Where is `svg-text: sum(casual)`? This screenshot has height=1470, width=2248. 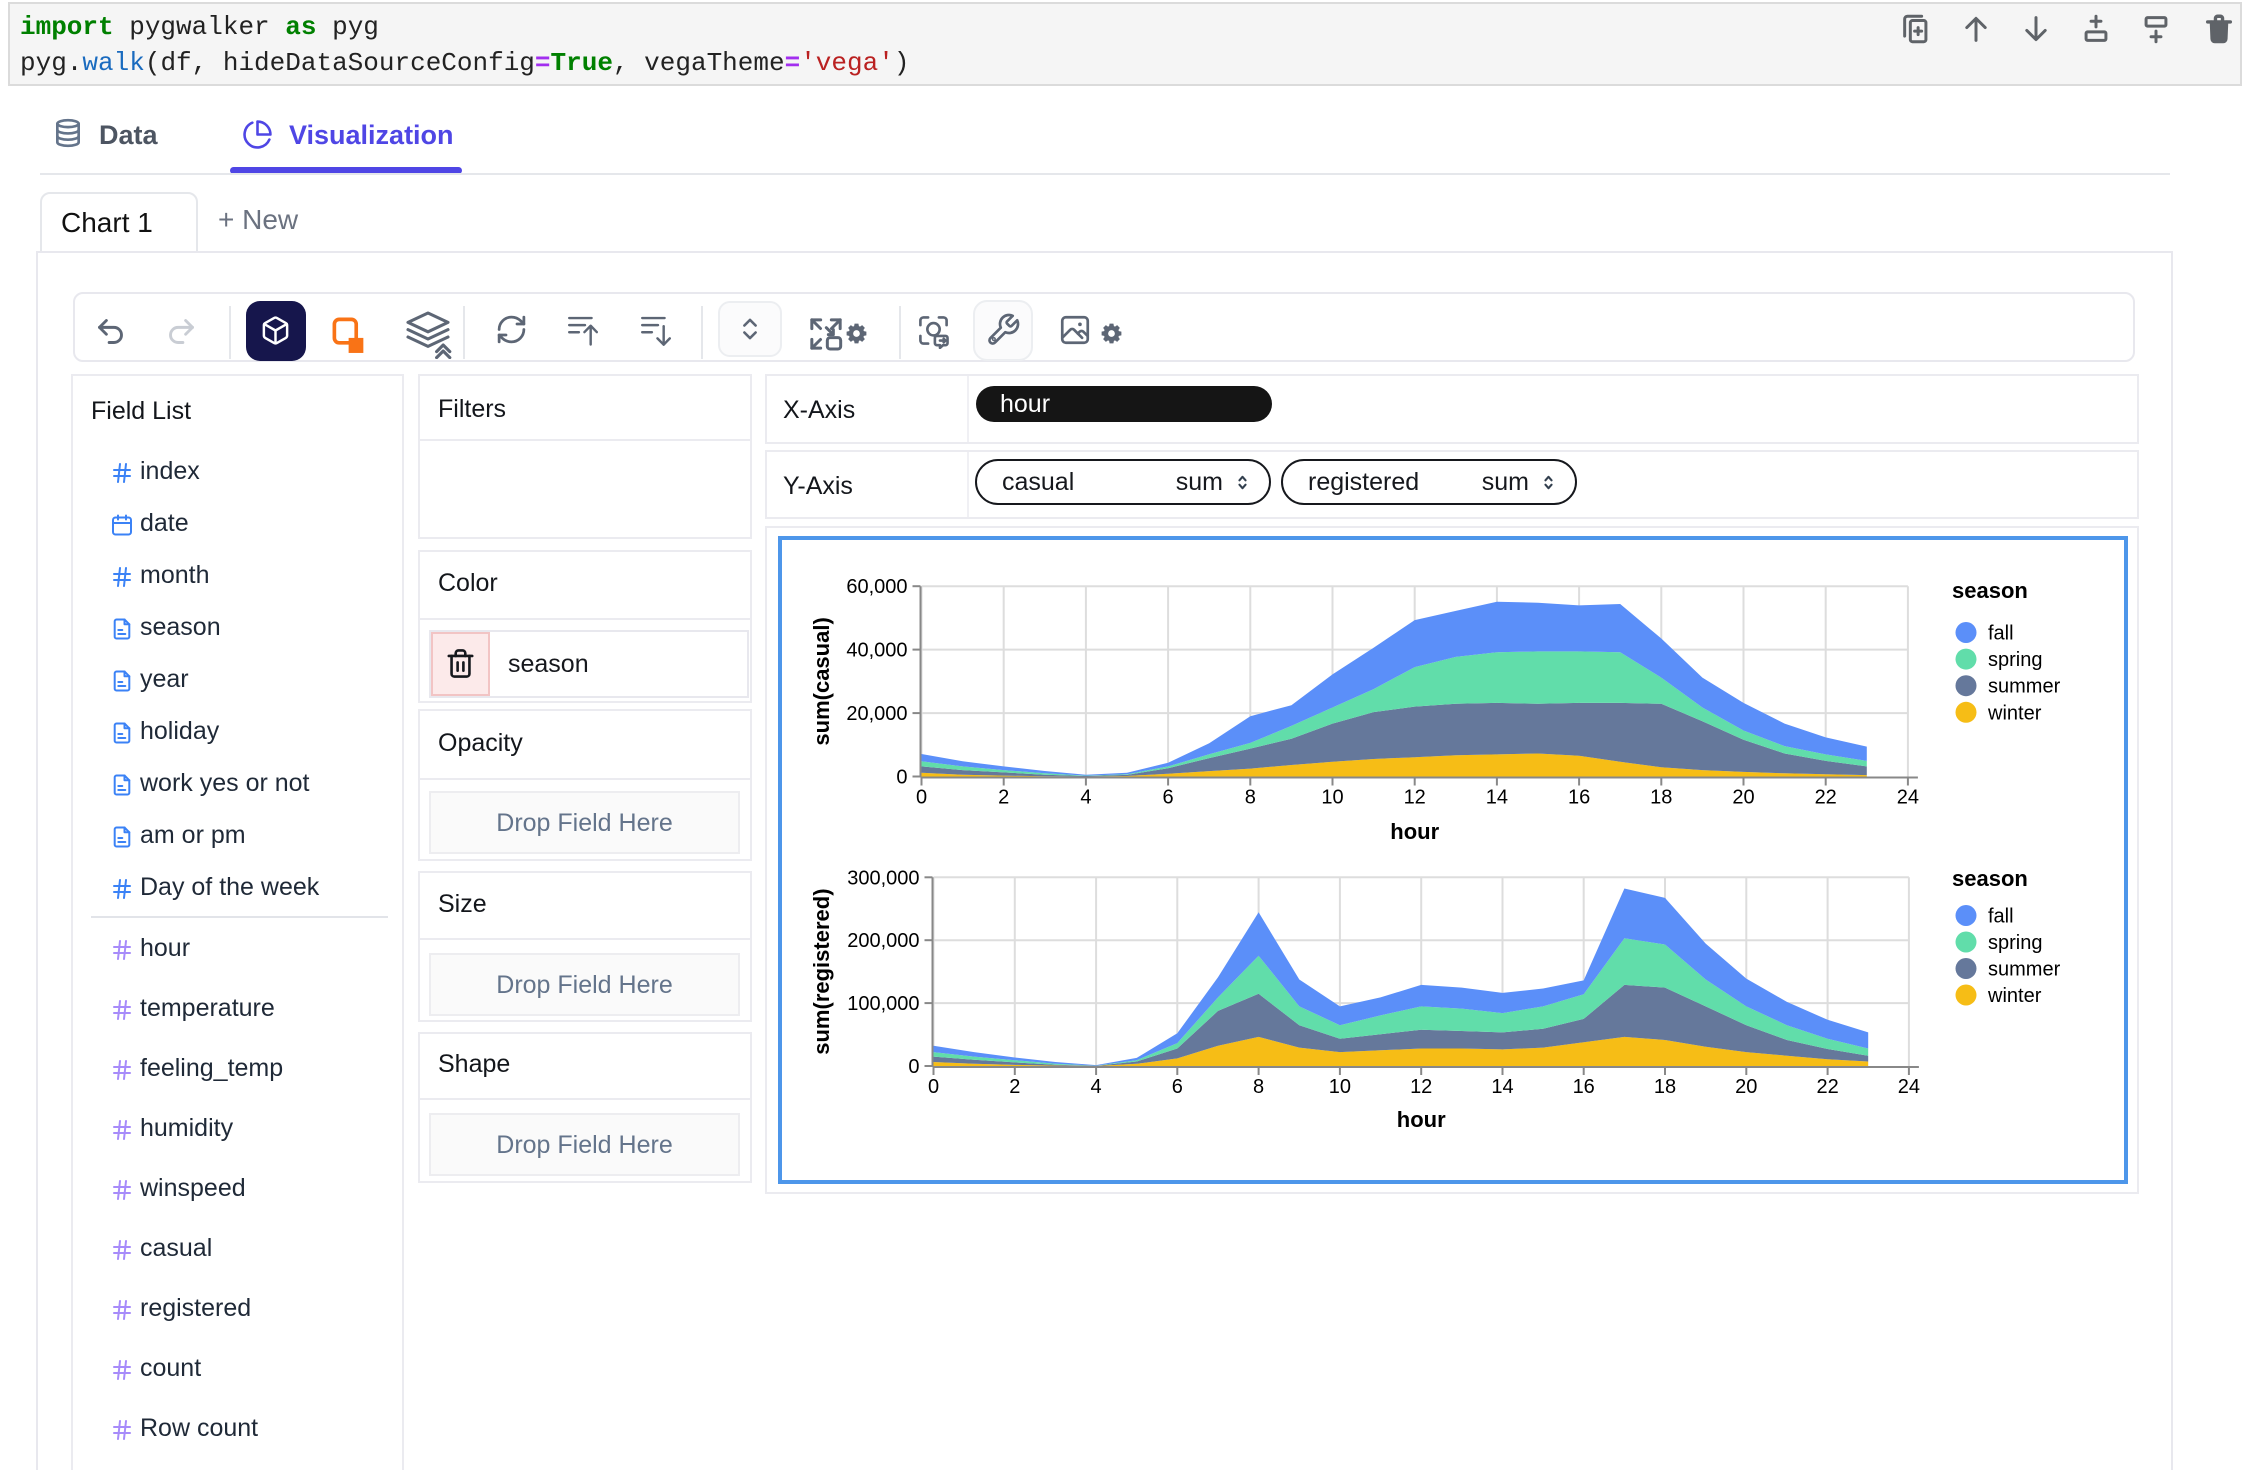
svg-text: sum(casual) is located at coordinates (821, 681).